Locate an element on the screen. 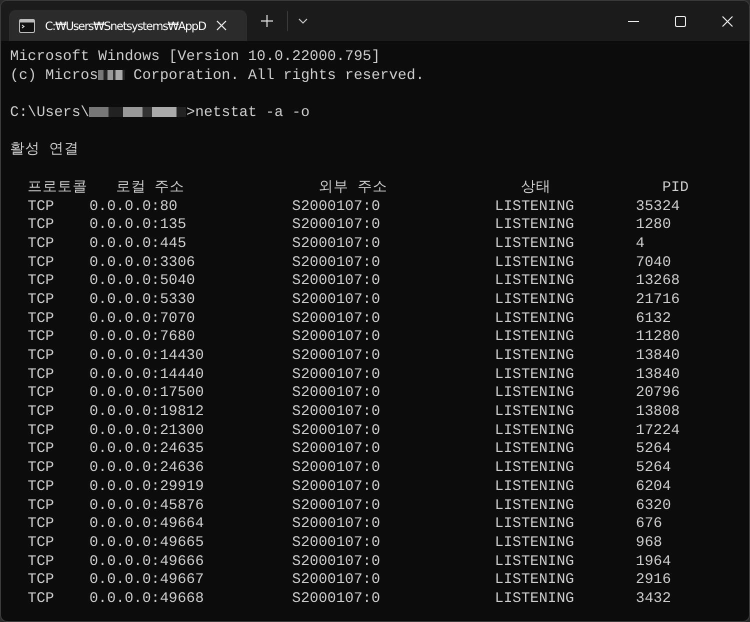  table-cell: 0.0.0.0:135 is located at coordinates (137, 225).